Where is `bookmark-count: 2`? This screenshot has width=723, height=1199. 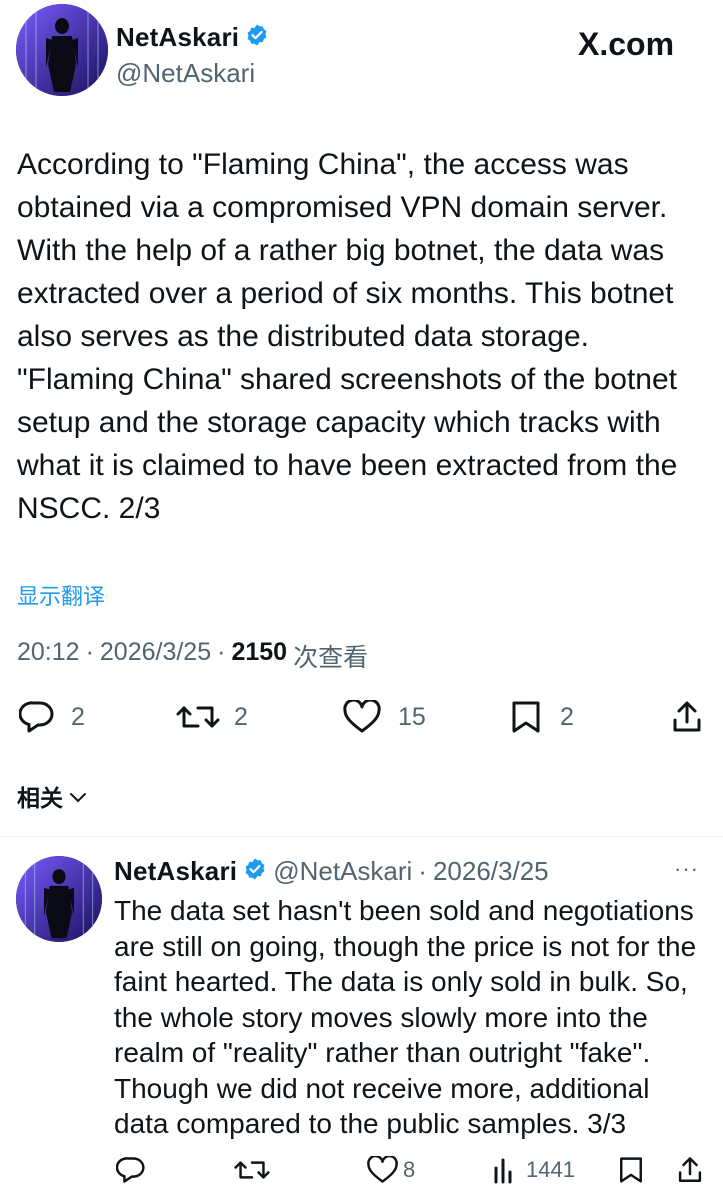
bookmark-count: 2 is located at coordinates (567, 716).